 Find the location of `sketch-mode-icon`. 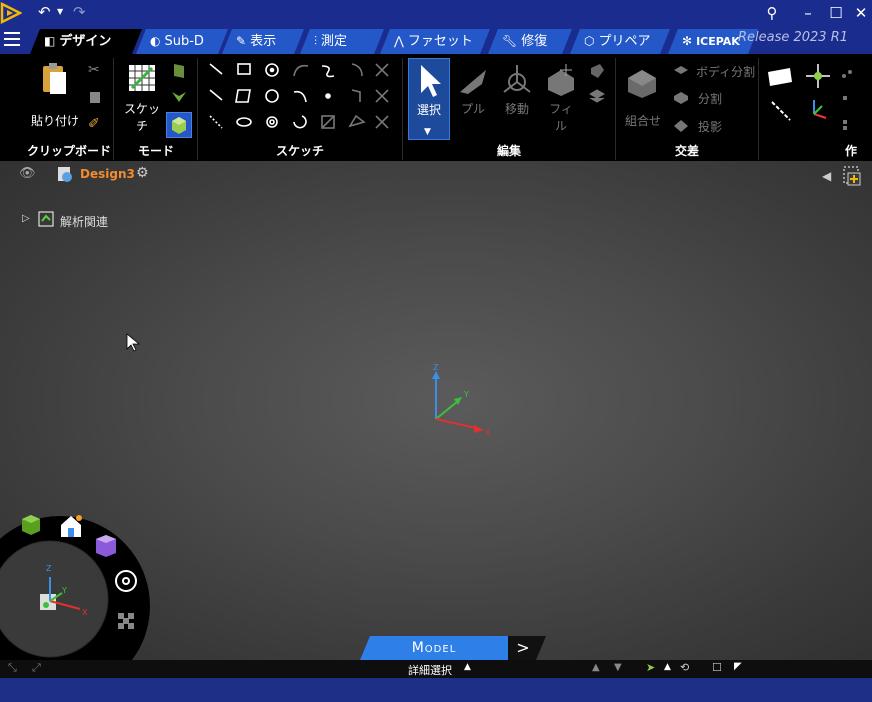

sketch-mode-icon is located at coordinates (142, 78).